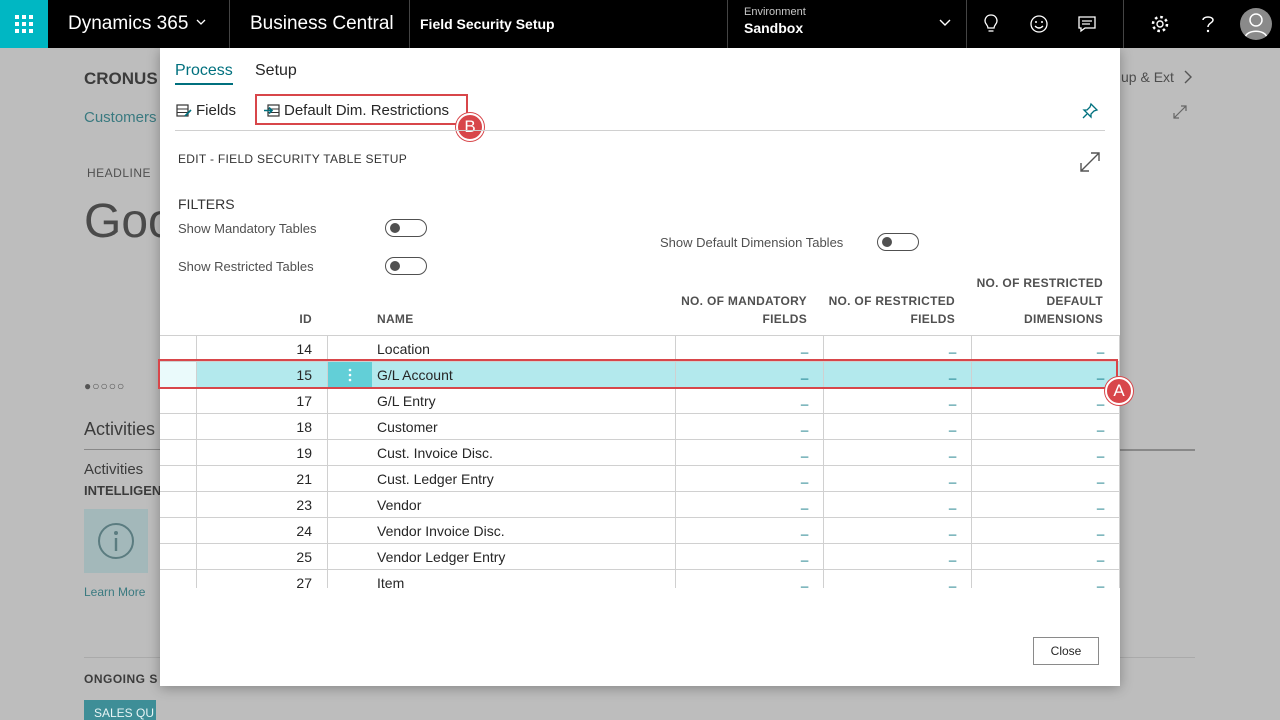 This screenshot has height=720, width=1280. What do you see at coordinates (1160, 24) in the screenshot?
I see `gear-icon` at bounding box center [1160, 24].